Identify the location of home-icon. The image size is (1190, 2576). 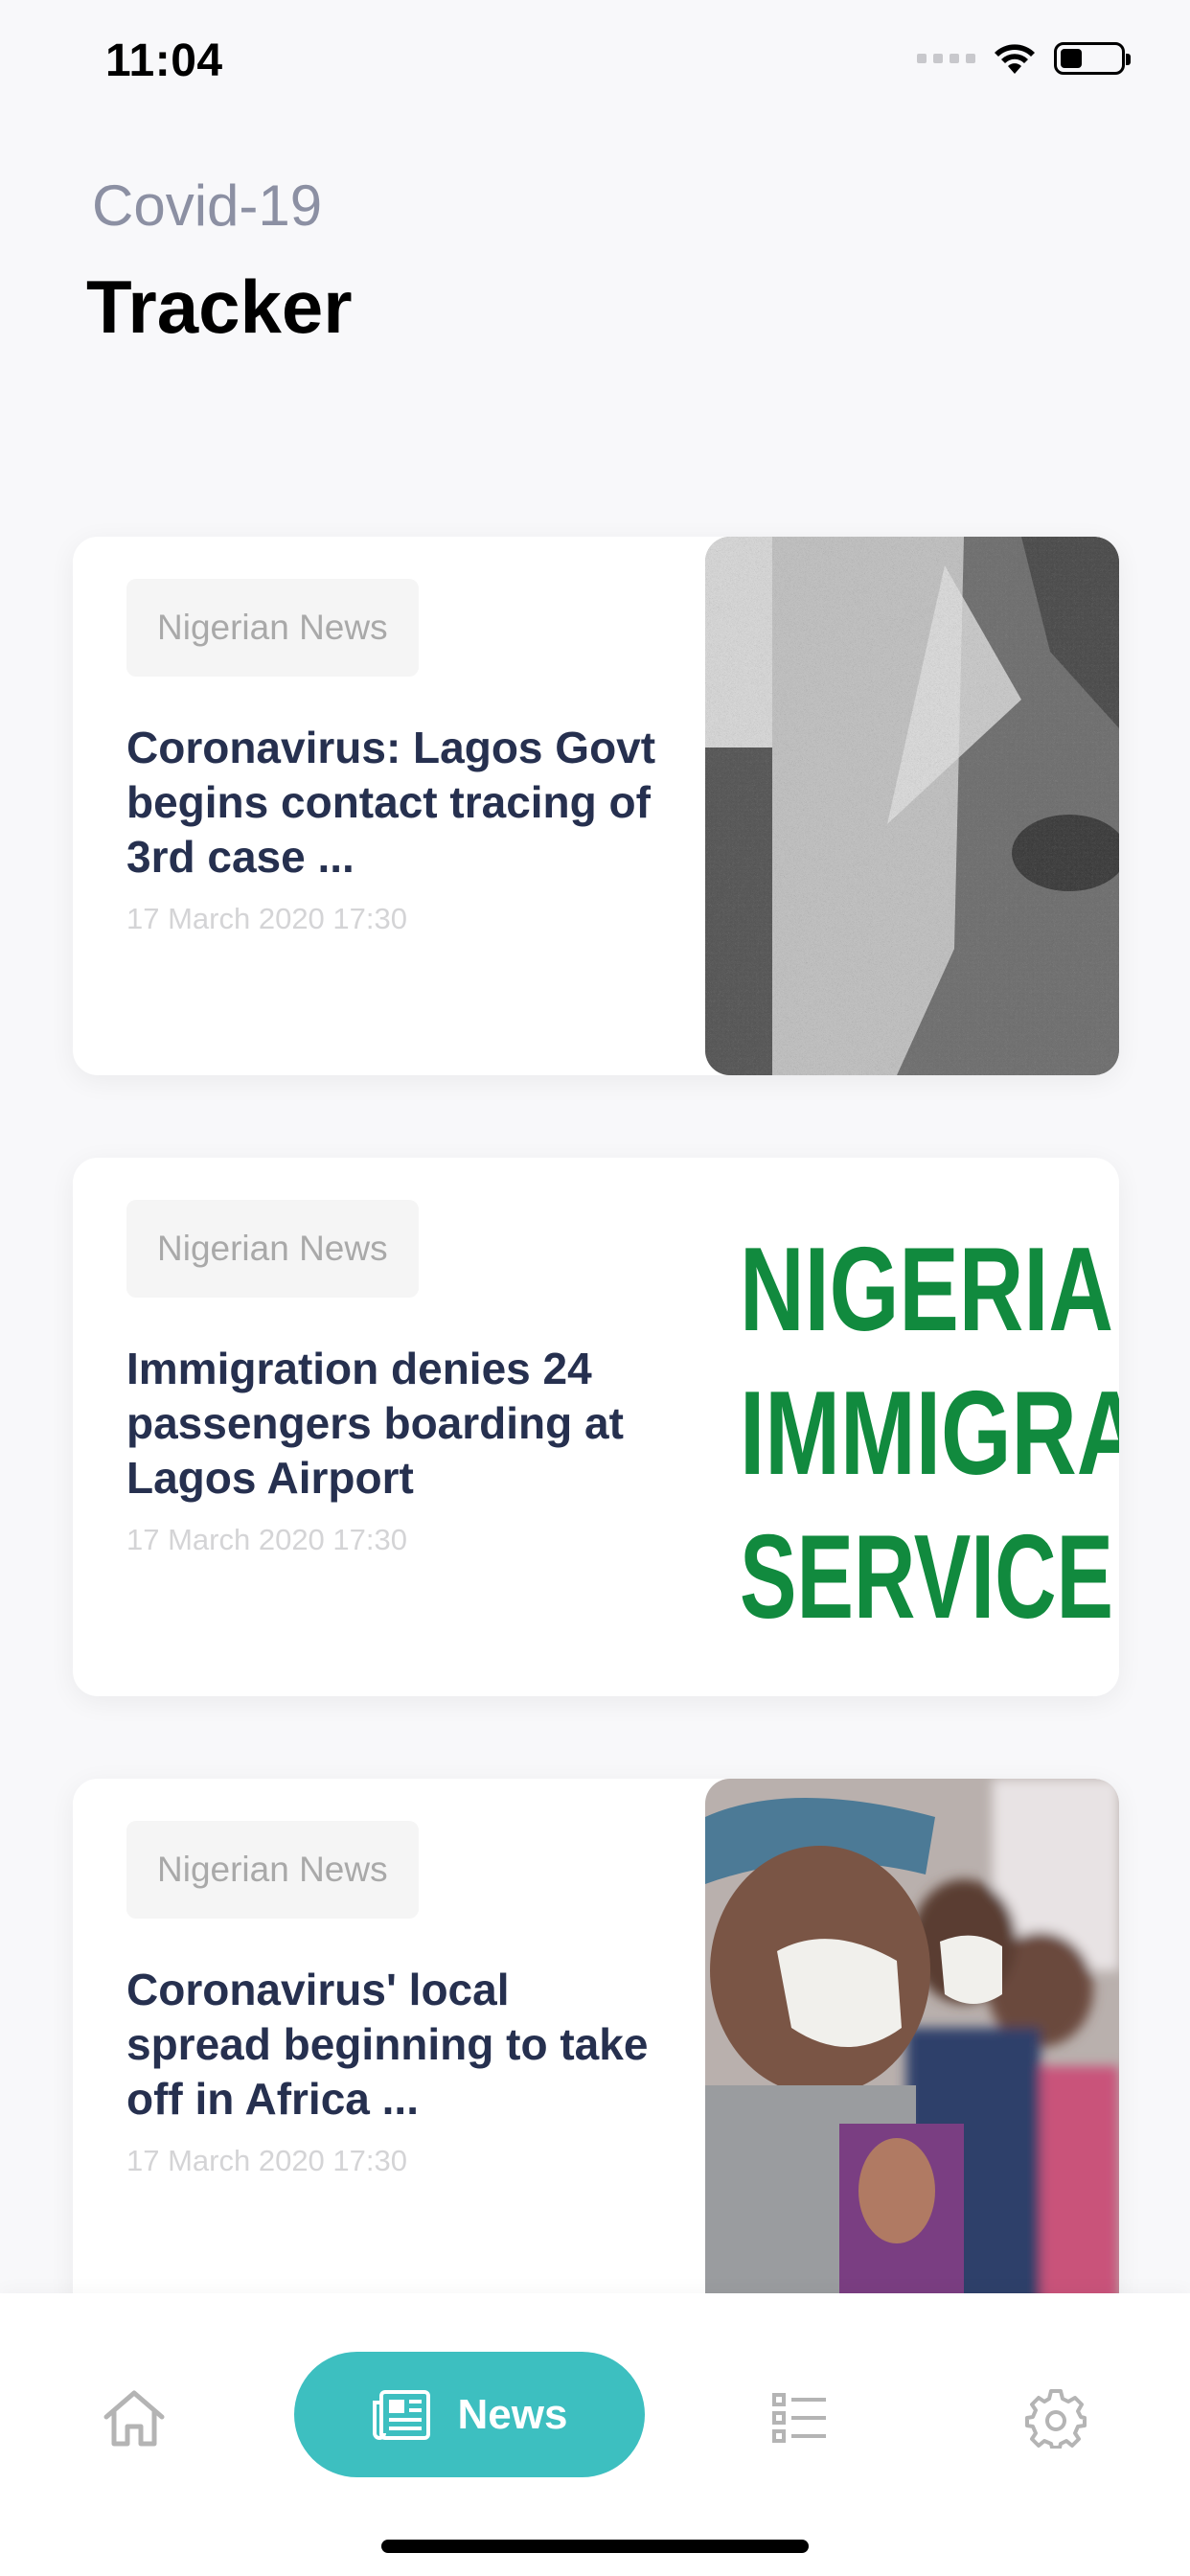
(134, 2418).